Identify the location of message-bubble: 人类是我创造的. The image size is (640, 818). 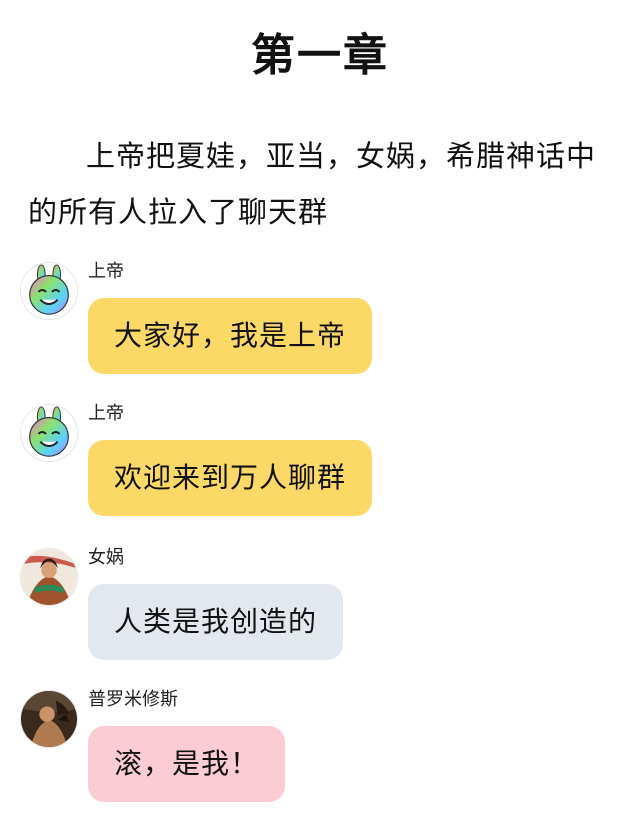
(216, 622).